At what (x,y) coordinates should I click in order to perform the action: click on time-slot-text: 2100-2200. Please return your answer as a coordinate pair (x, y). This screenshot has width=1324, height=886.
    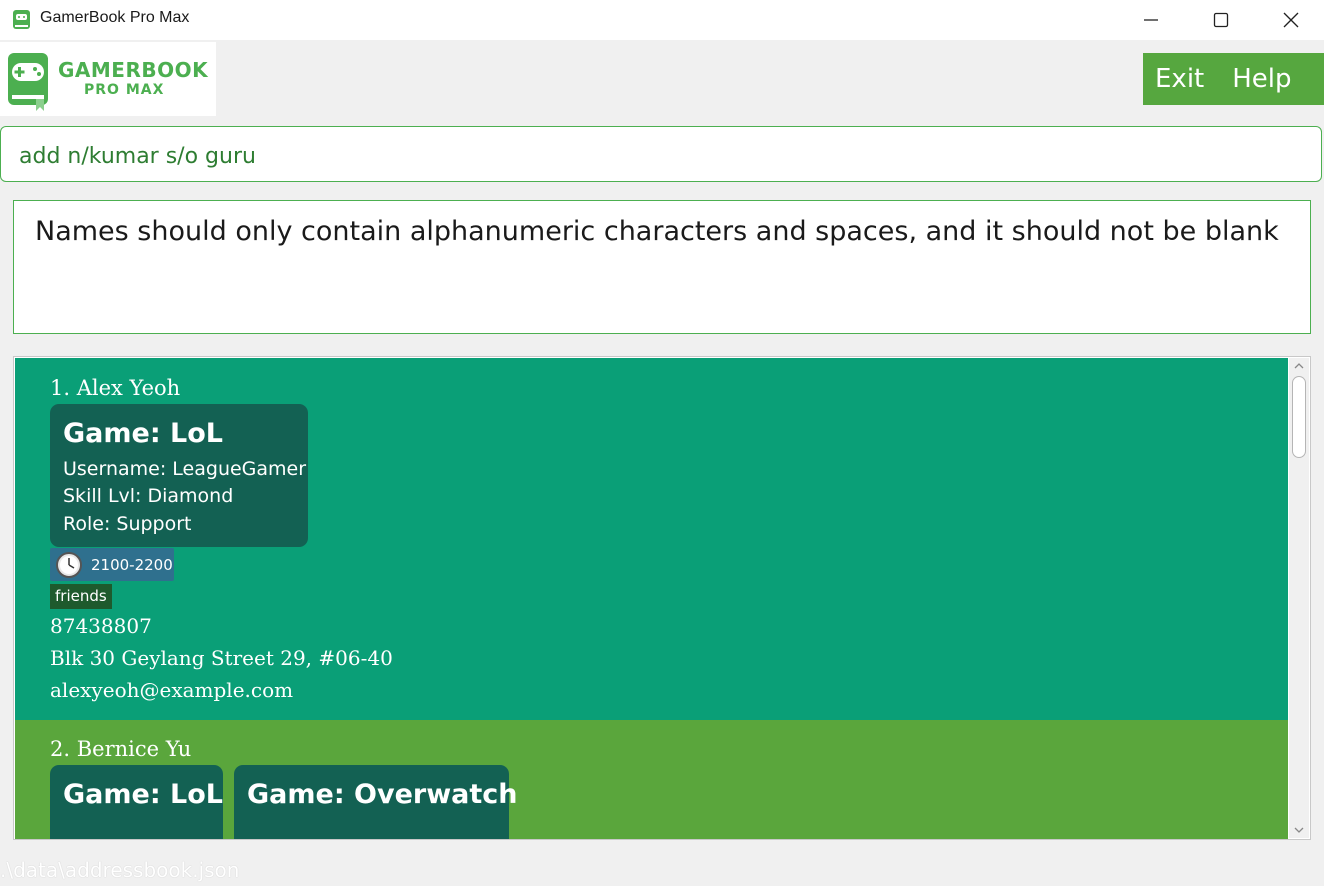
    Looking at the image, I should click on (132, 565).